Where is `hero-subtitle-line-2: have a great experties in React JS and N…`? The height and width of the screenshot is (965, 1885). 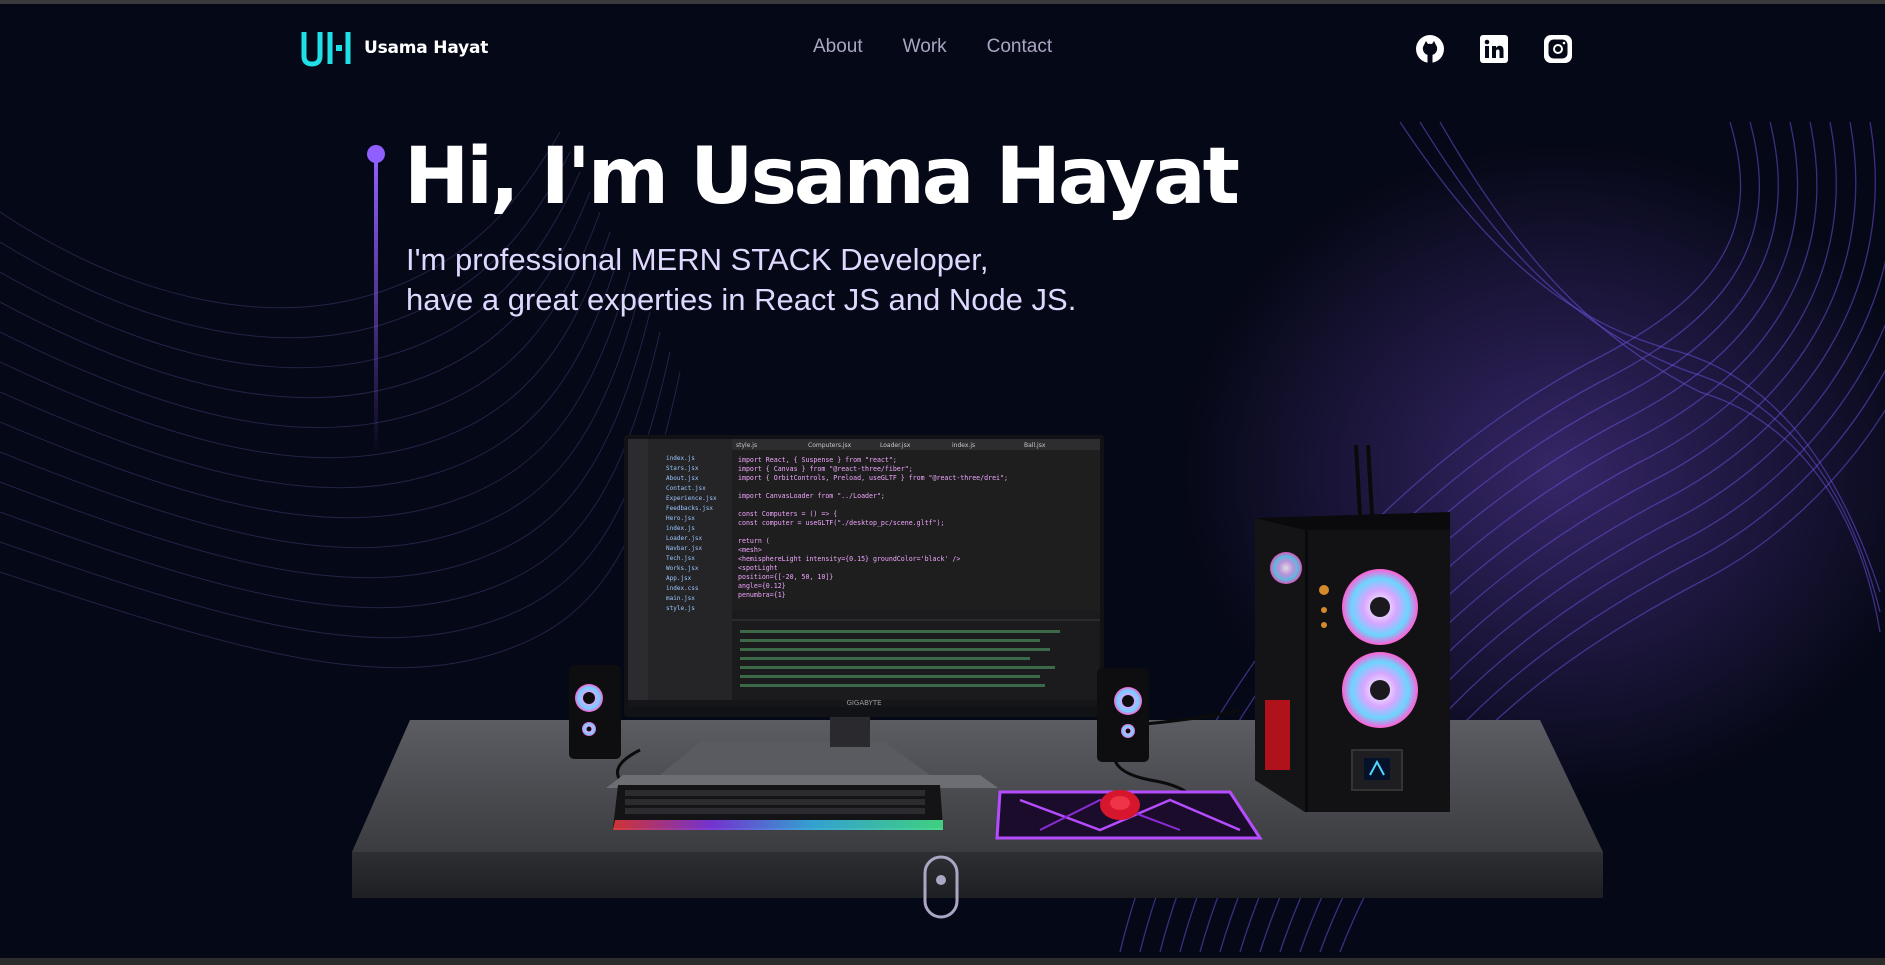 hero-subtitle-line-2: have a great experties in React JS and N… is located at coordinates (741, 299).